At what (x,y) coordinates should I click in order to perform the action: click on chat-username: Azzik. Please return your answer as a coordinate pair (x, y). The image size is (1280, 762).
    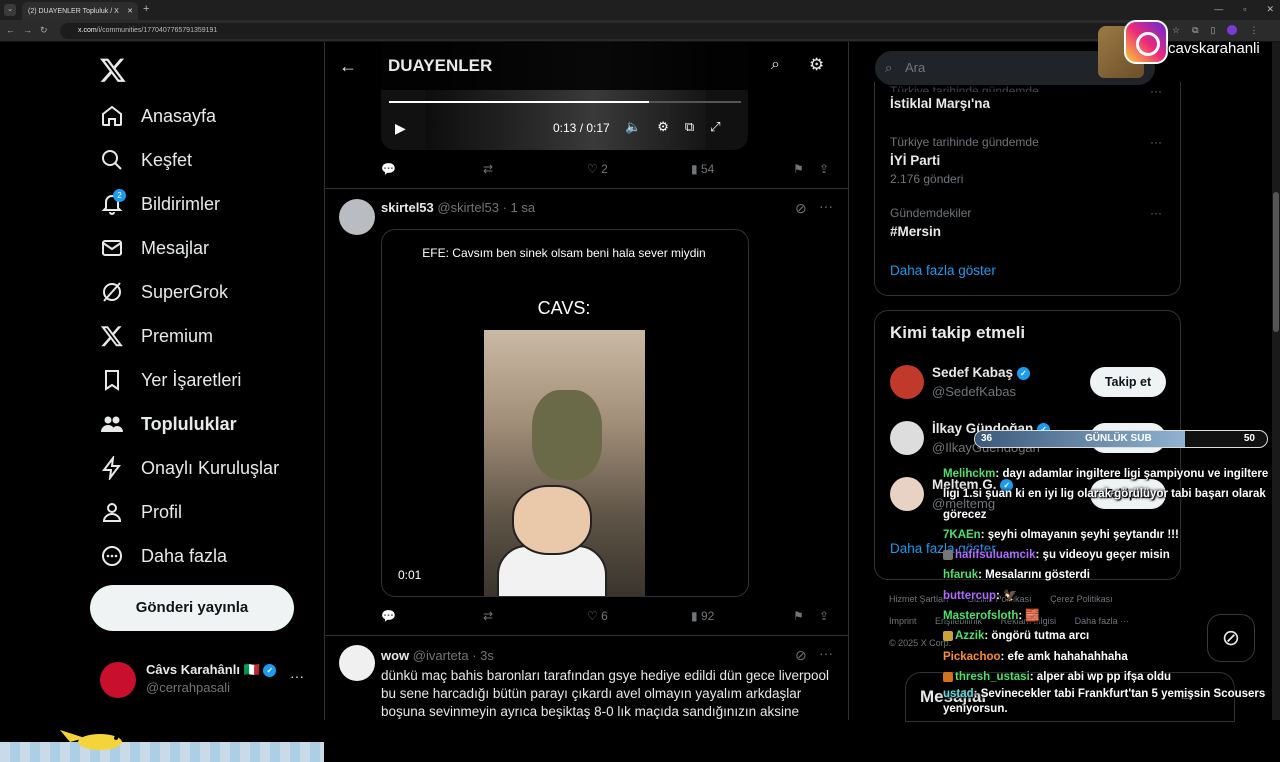
    Looking at the image, I should click on (970, 636).